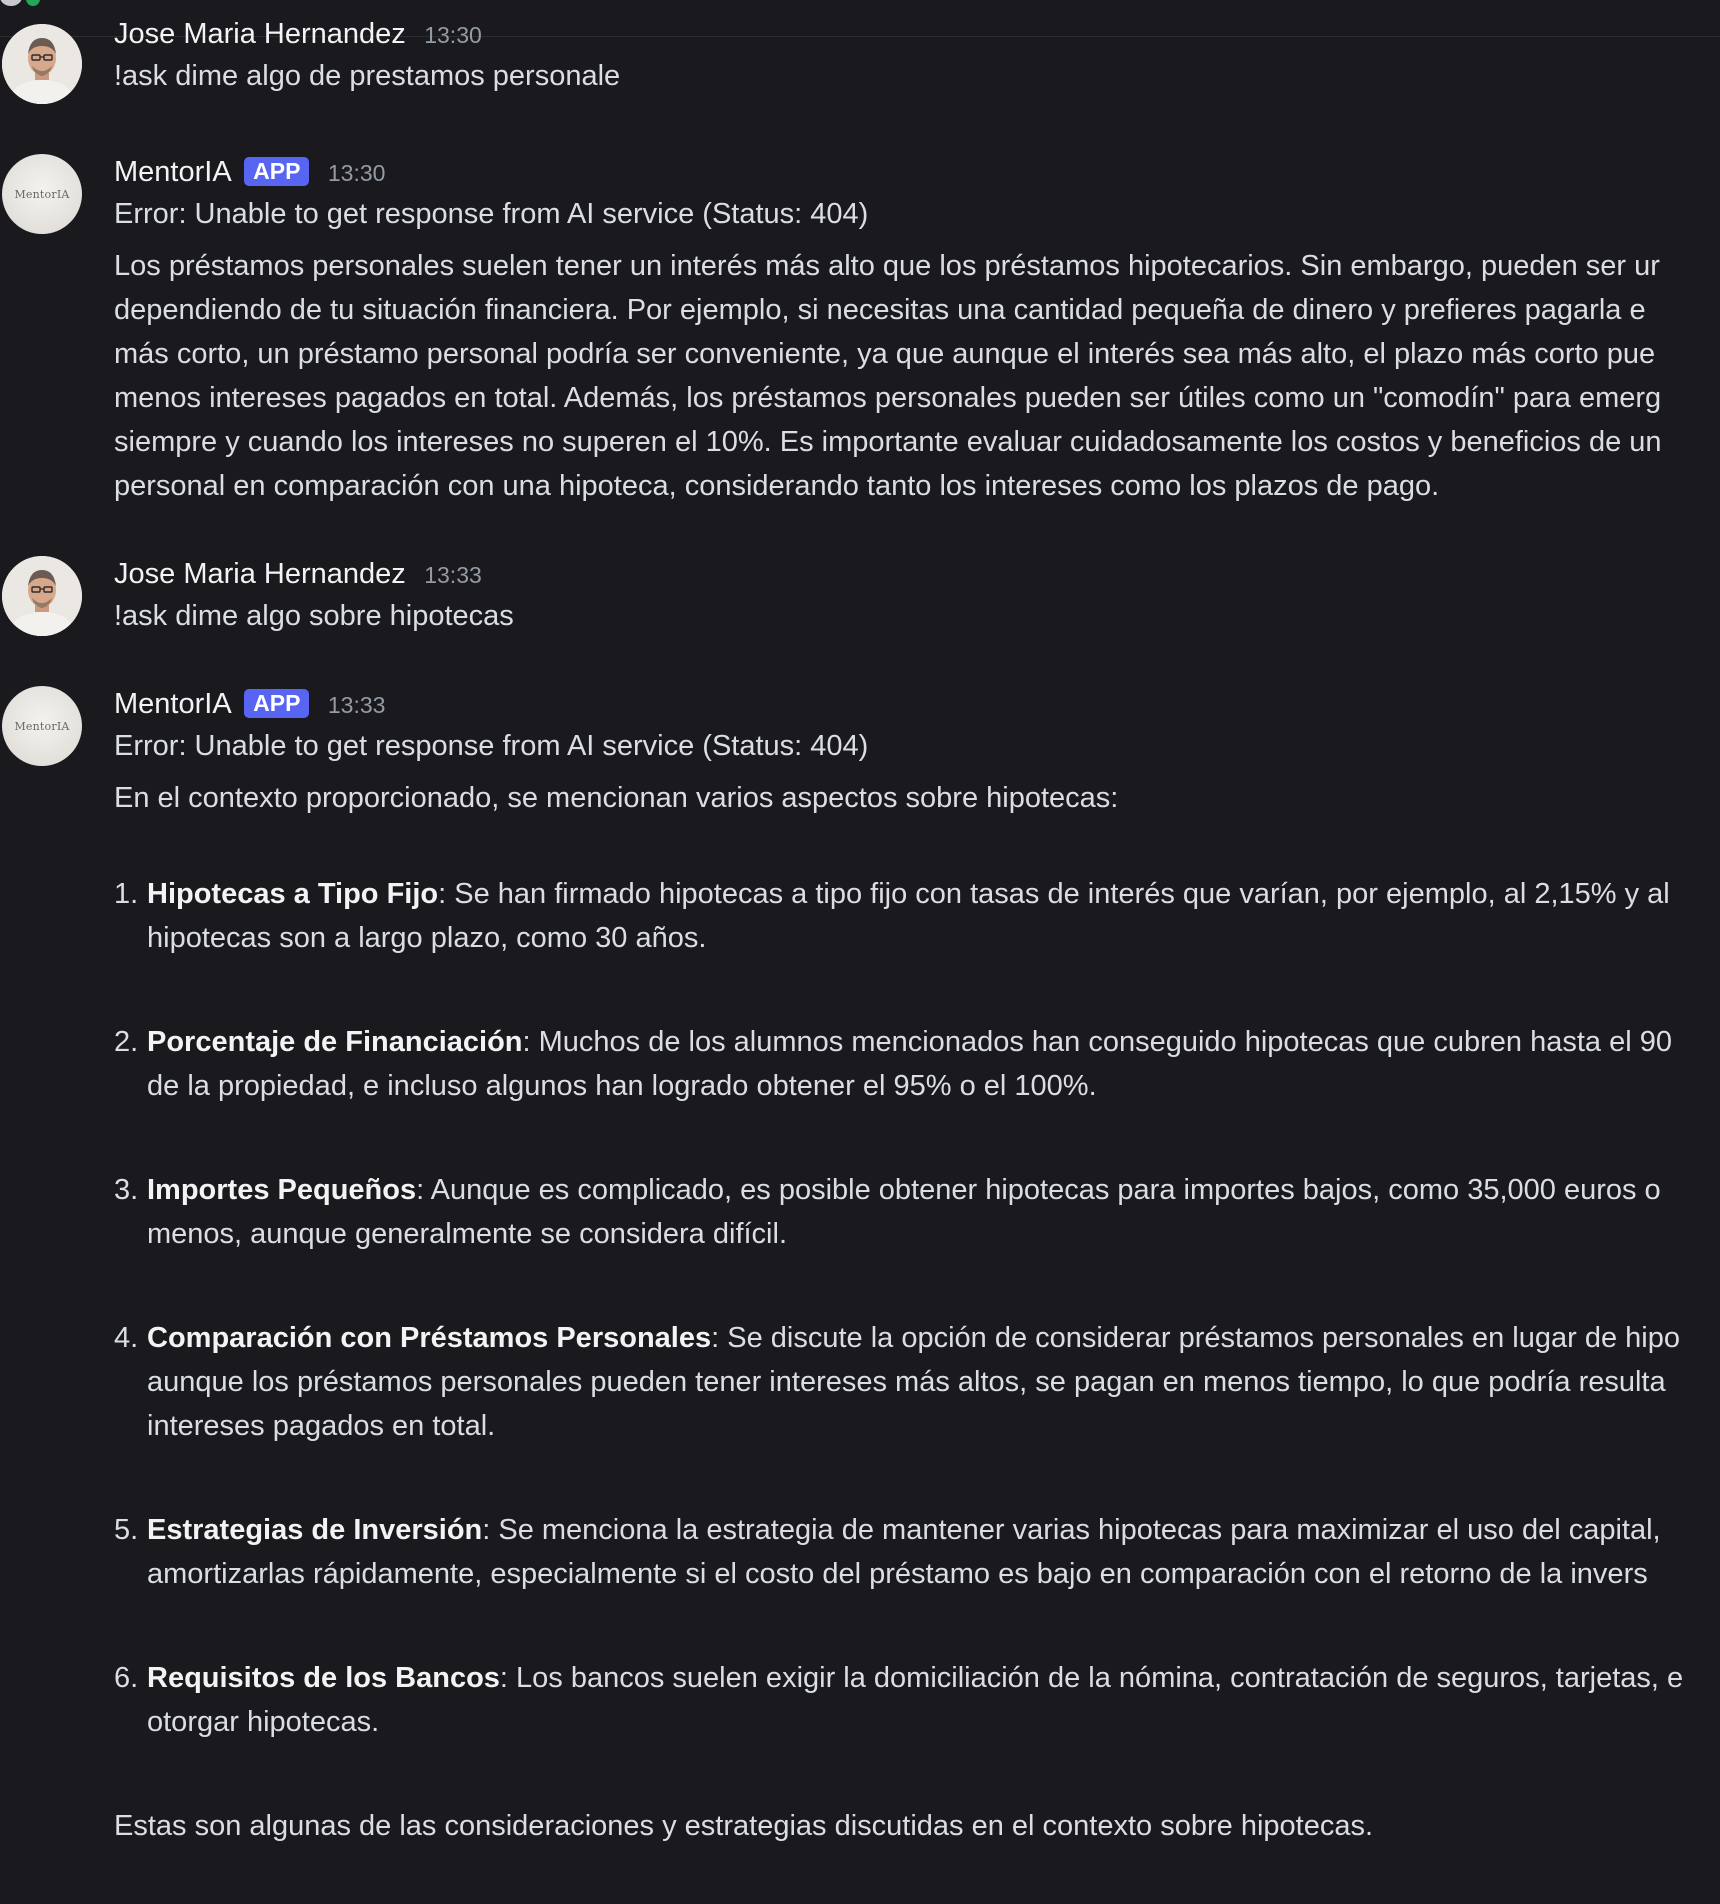  I want to click on list-number: 3., so click(126, 1190).